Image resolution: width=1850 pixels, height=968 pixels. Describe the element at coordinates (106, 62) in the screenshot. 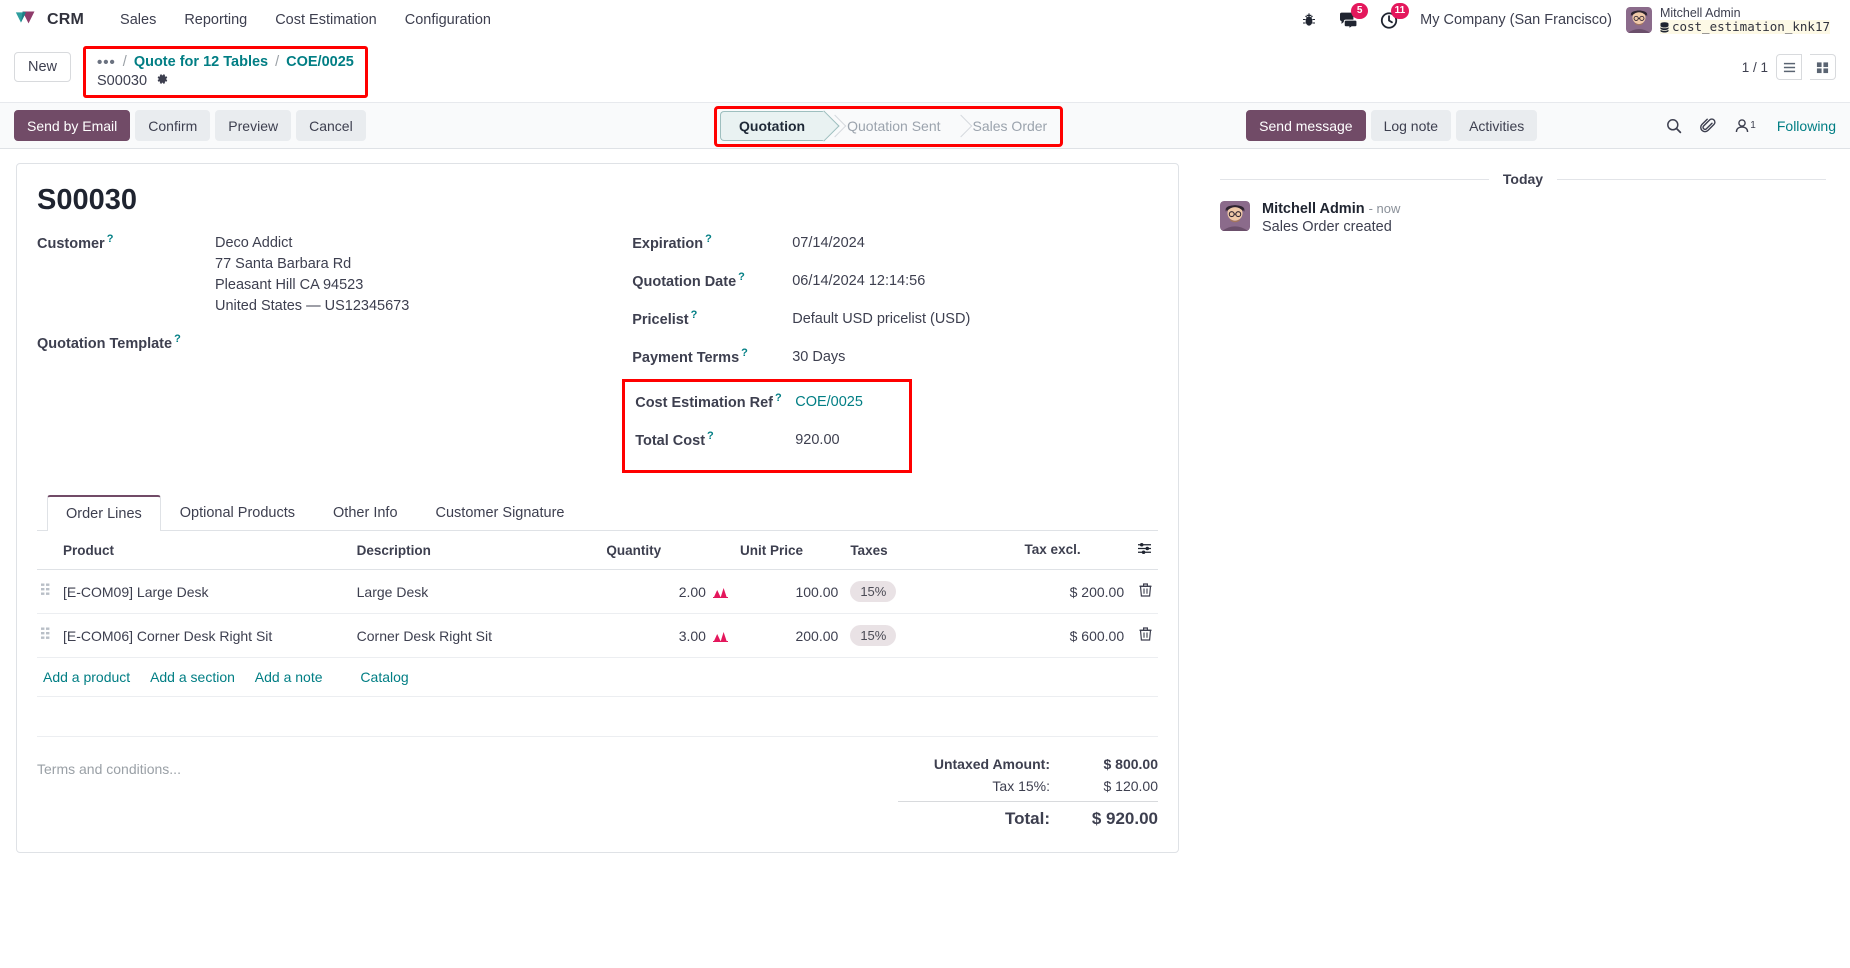

I see `breadcrumb-overflow-button: •••` at that location.